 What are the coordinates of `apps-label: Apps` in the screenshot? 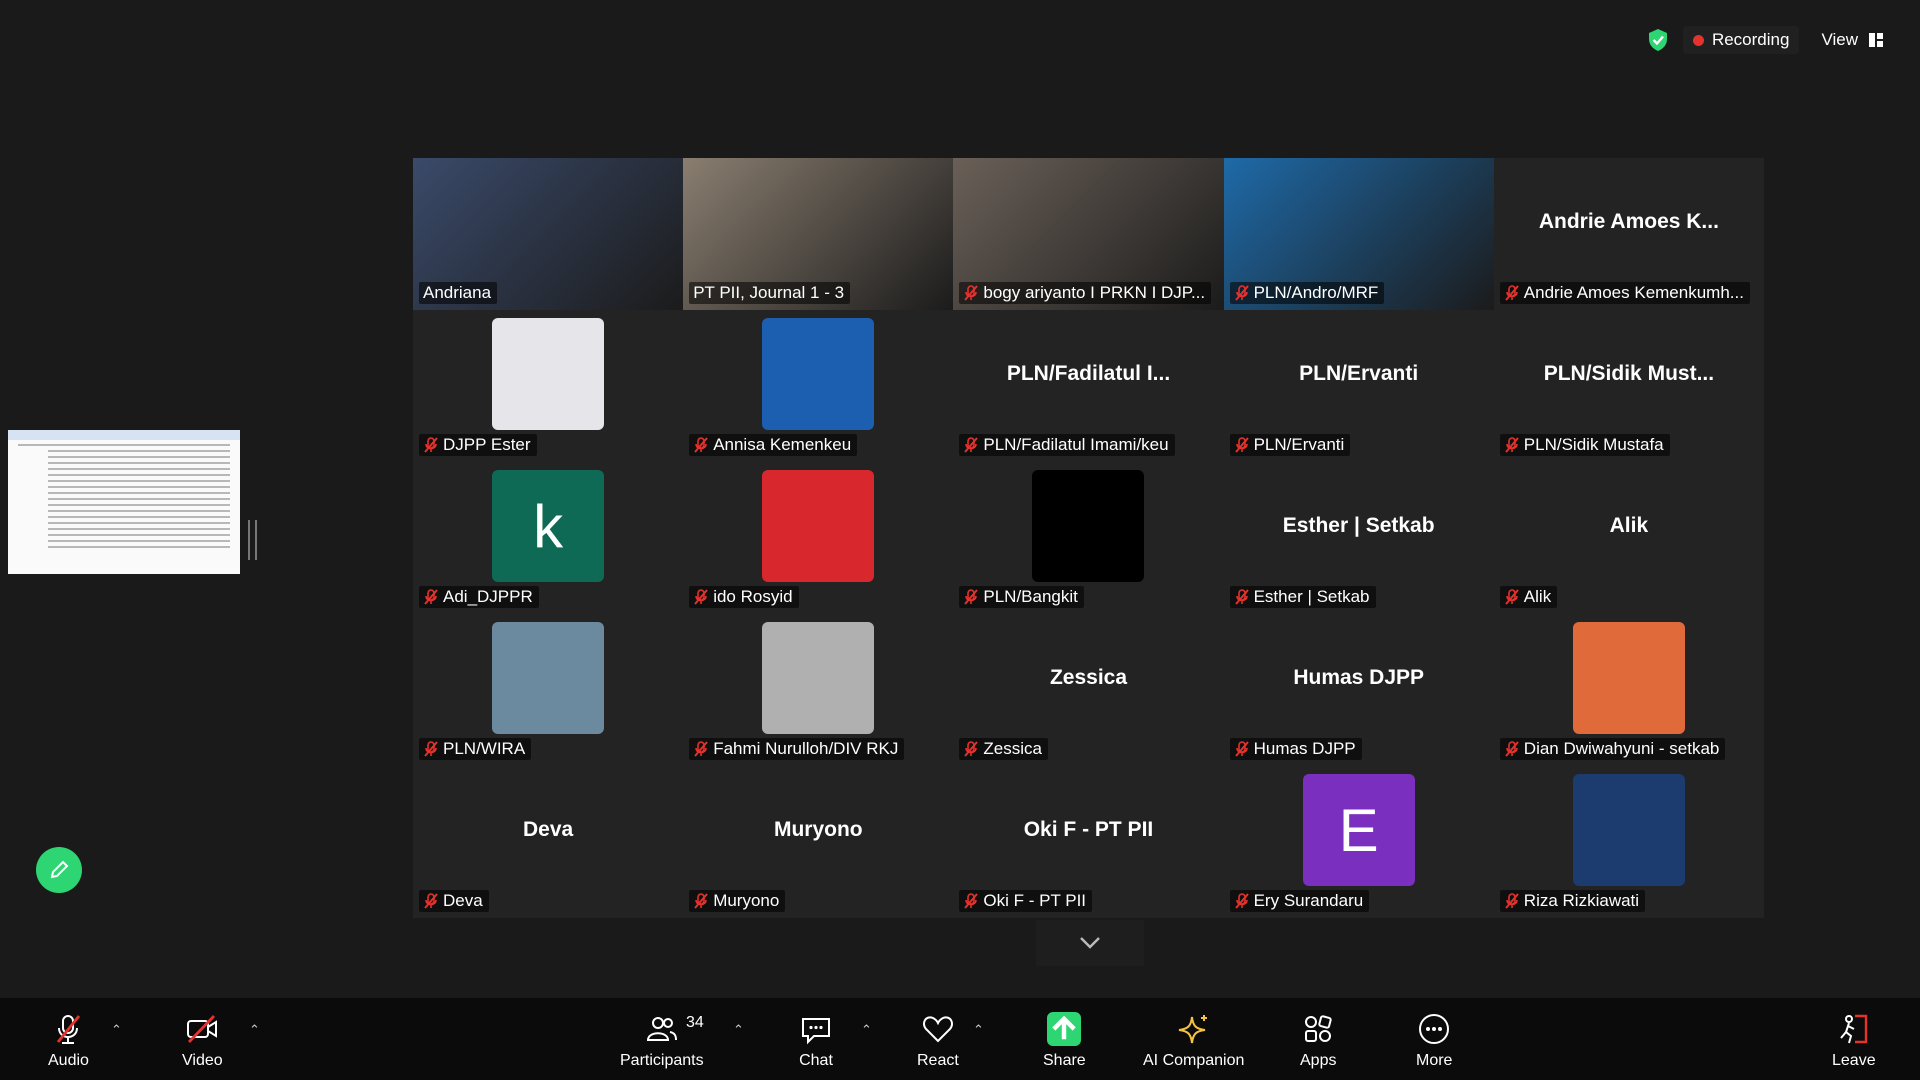 It's located at (1318, 1060).